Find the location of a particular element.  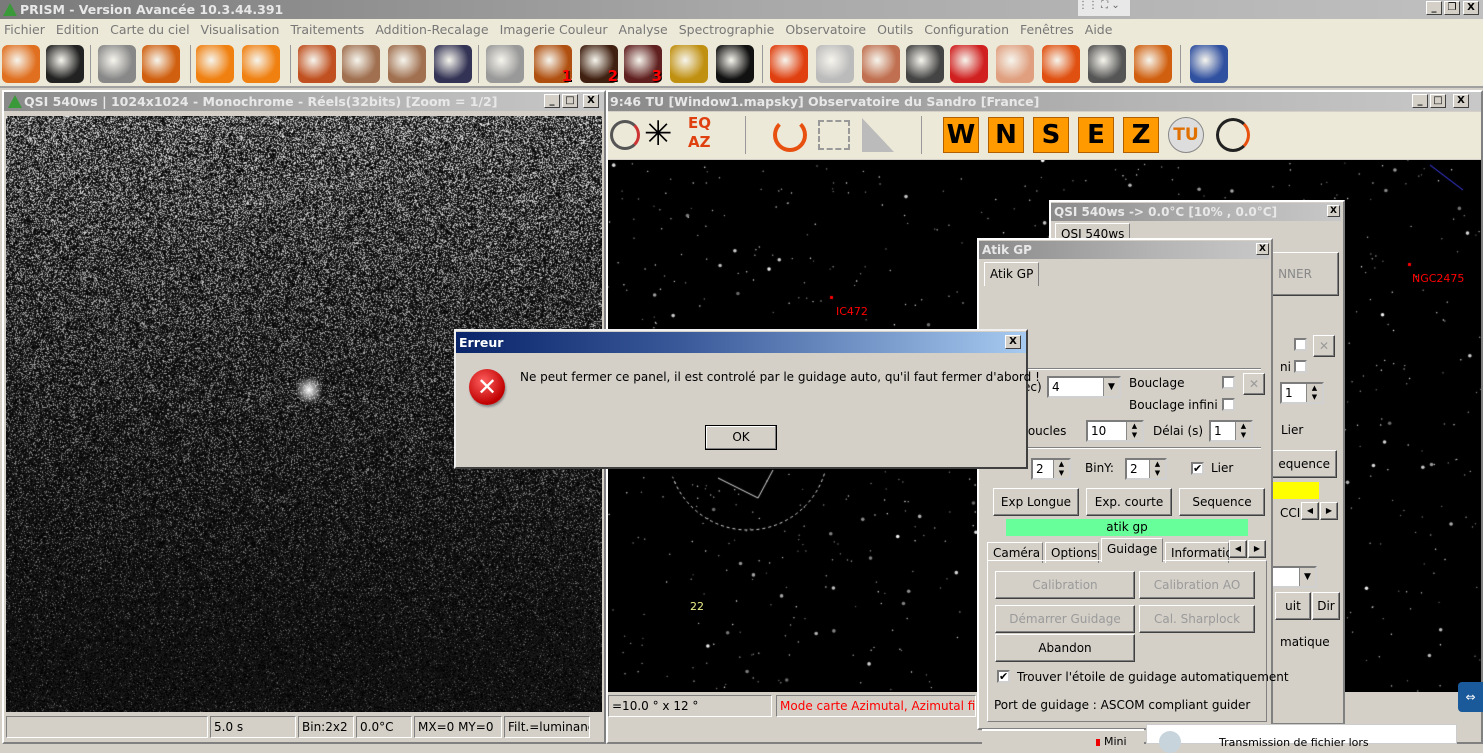

bouclage-infini-checkbox is located at coordinates (1228, 404).